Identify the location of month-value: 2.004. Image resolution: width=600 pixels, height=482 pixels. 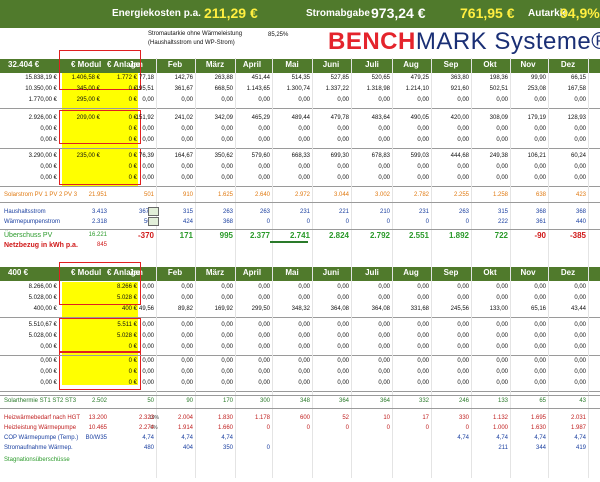
(185, 418).